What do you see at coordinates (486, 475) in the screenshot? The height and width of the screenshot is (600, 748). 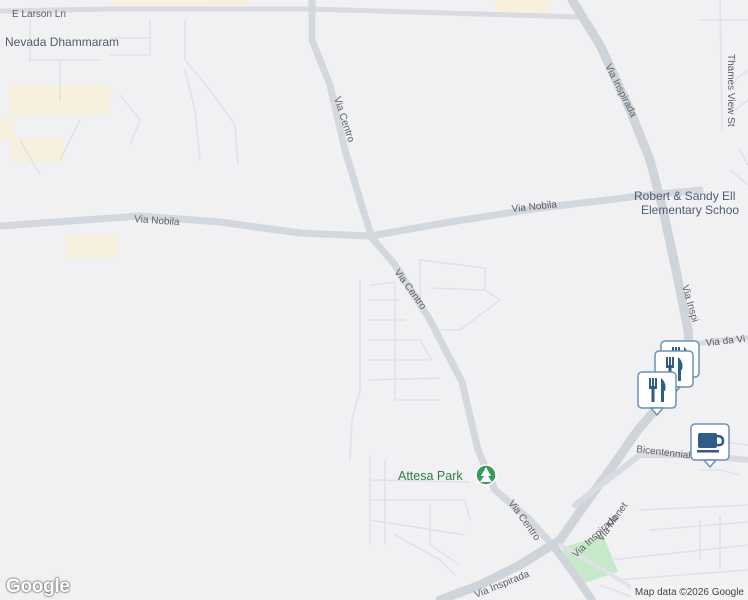 I see `park-marker` at bounding box center [486, 475].